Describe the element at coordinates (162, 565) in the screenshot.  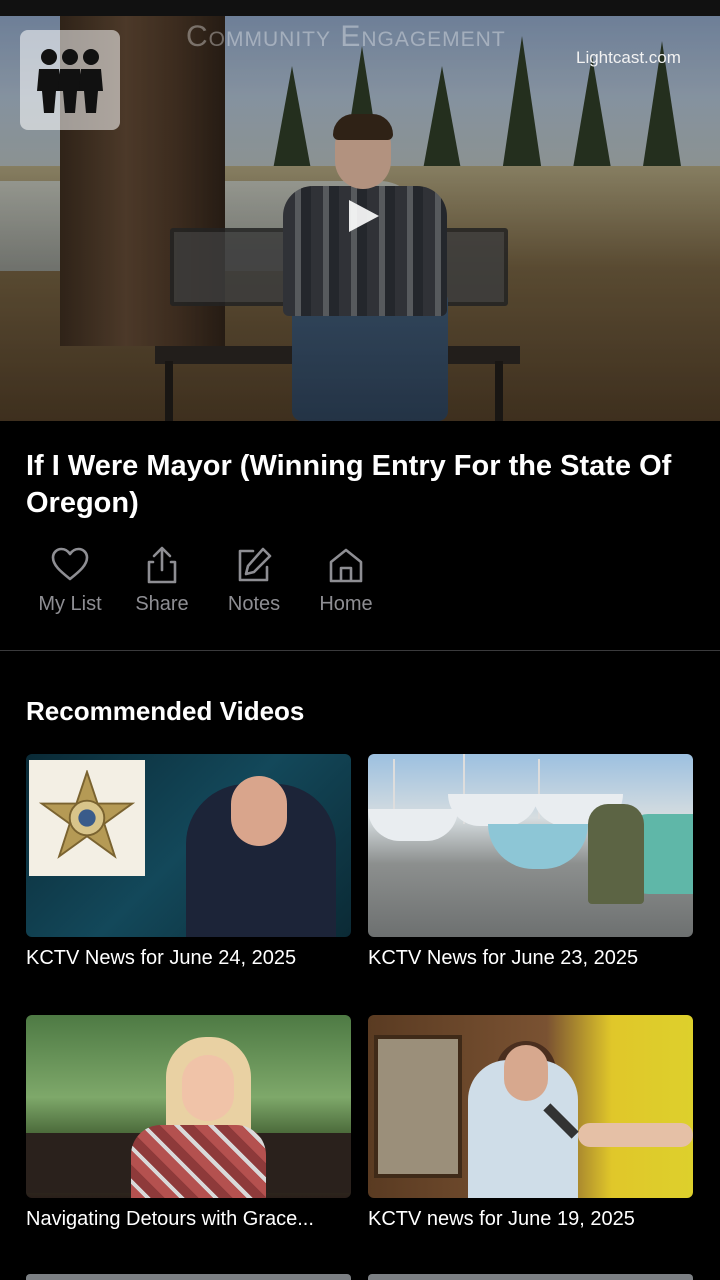
I see `share-icon` at that location.